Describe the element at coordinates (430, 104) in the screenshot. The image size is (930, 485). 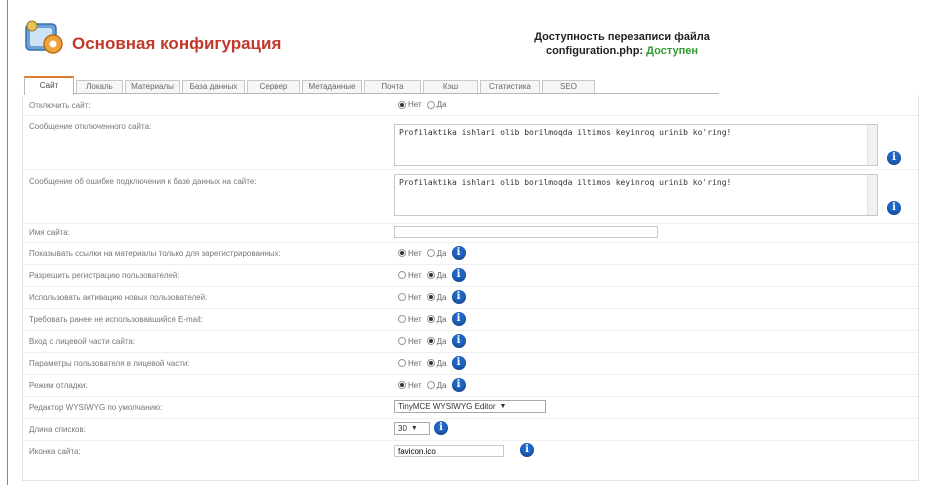
I see `offline-yes-radio` at that location.